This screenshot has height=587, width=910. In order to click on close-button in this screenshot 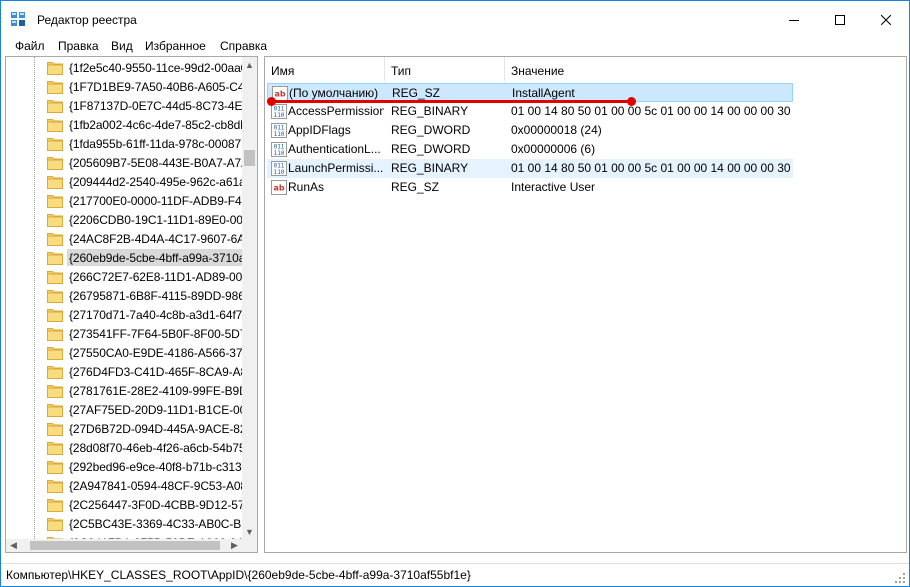, I will do `click(886, 19)`.